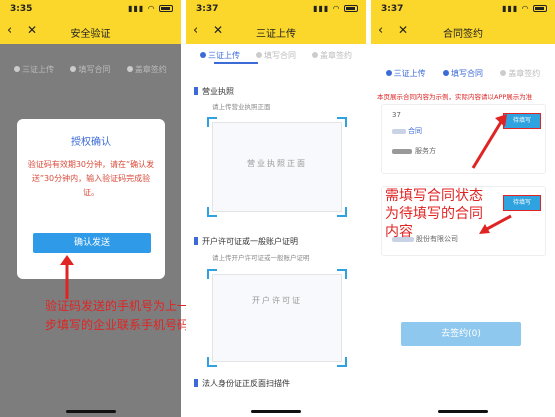  I want to click on step-underline, so click(236, 63).